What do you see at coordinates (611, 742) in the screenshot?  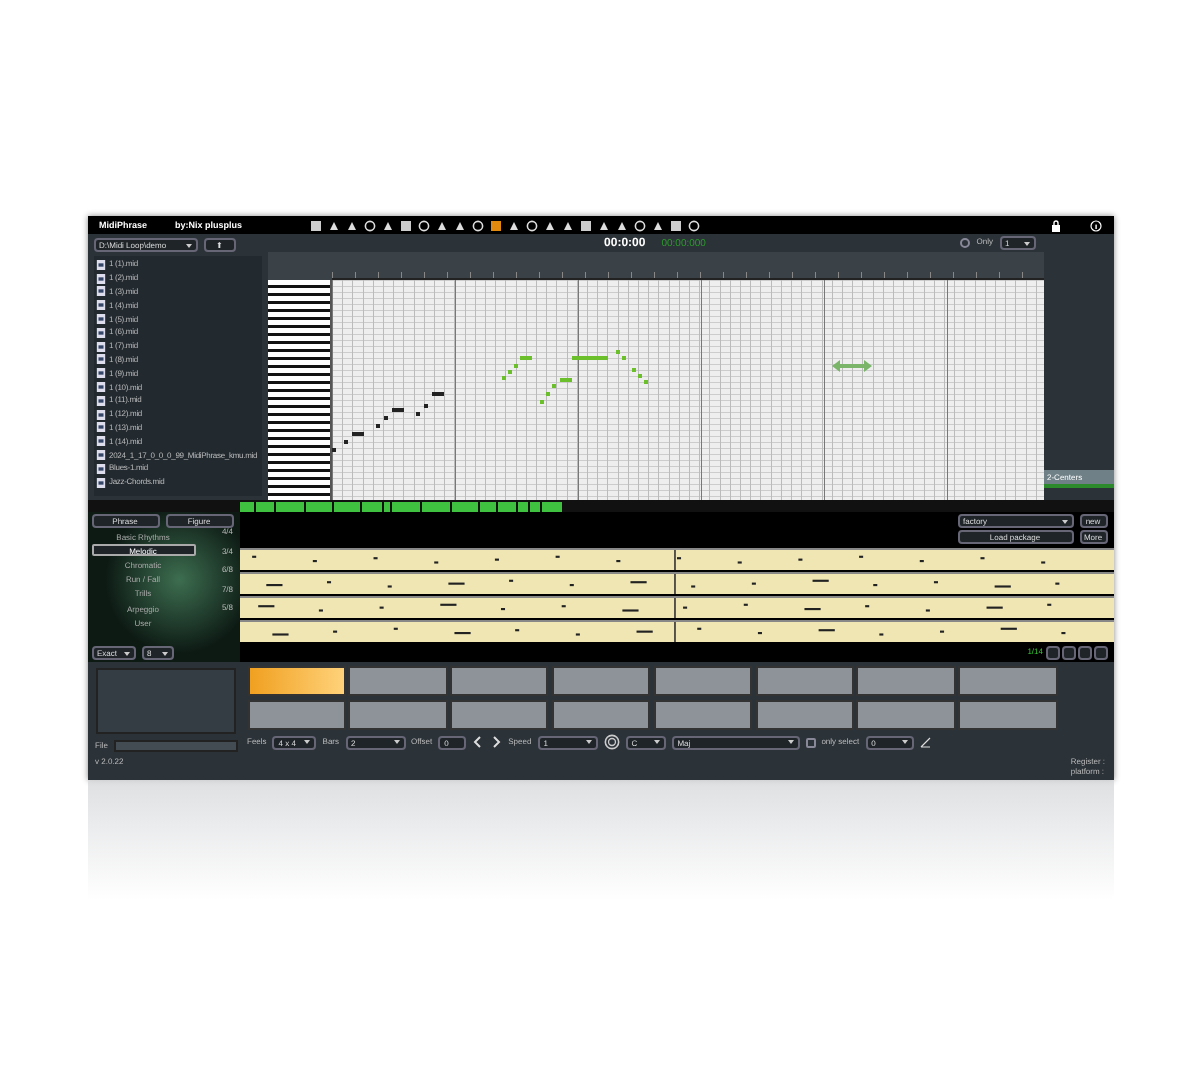 I see `reset-circle-icon` at bounding box center [611, 742].